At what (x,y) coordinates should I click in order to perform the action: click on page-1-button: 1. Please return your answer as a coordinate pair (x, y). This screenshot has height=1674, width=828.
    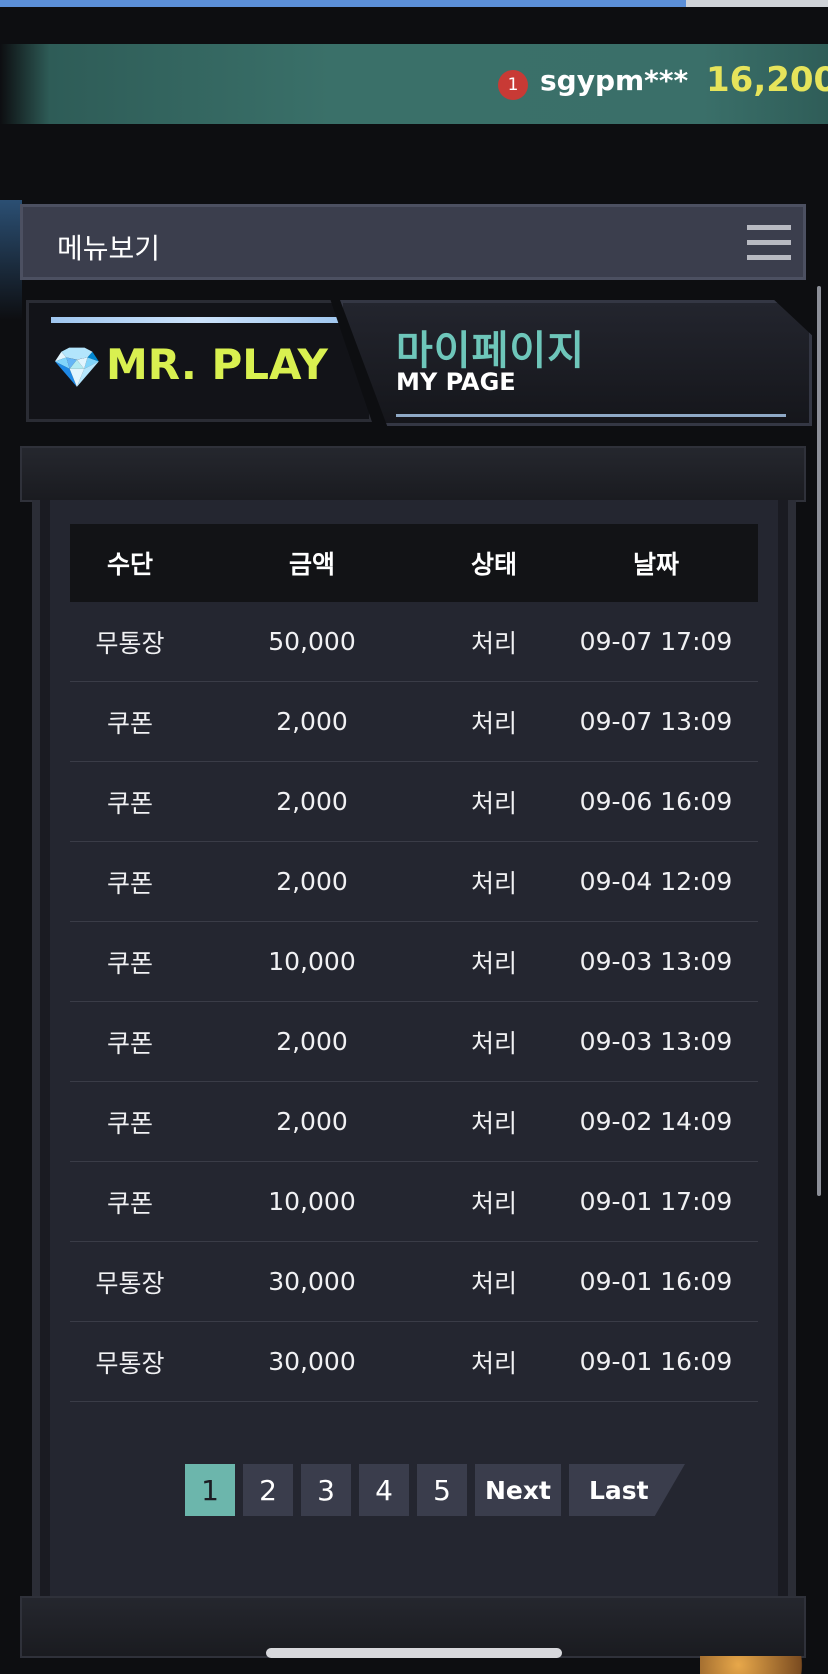
    Looking at the image, I should click on (210, 1490).